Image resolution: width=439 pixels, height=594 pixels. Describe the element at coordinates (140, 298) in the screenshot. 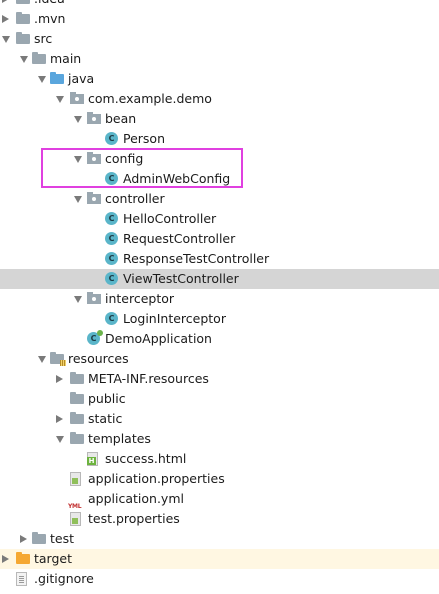

I see `tree-item-label: interceptor` at that location.